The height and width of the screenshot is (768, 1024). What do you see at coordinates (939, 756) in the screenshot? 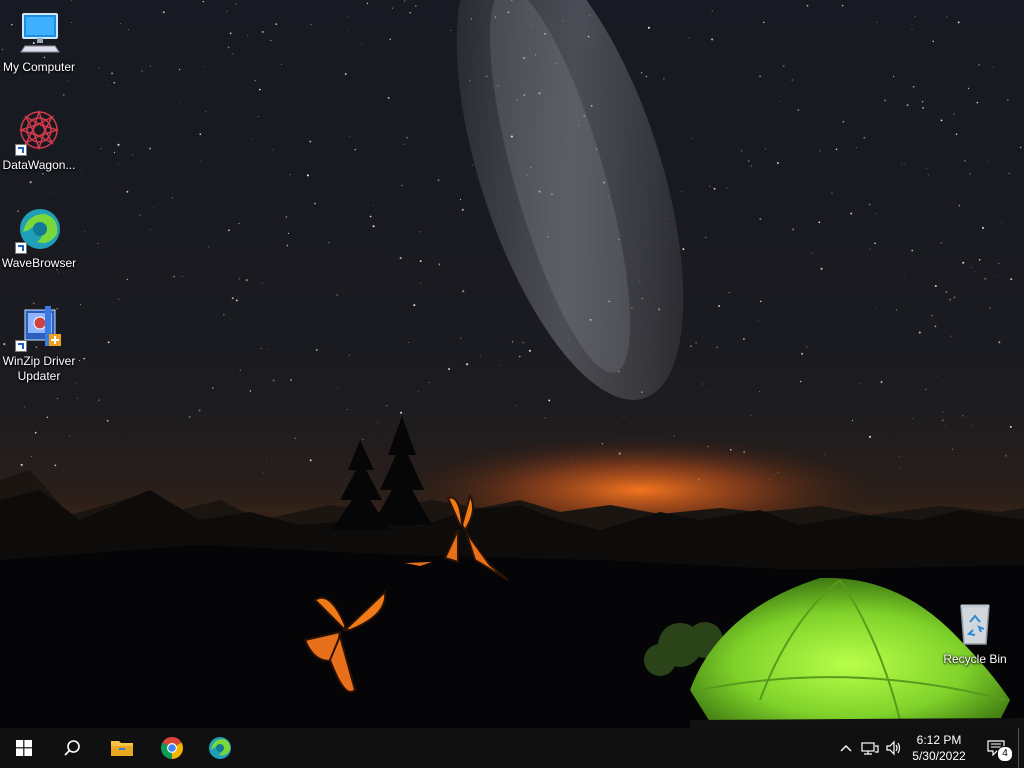
I see `clock-date: 5/30/2022` at bounding box center [939, 756].